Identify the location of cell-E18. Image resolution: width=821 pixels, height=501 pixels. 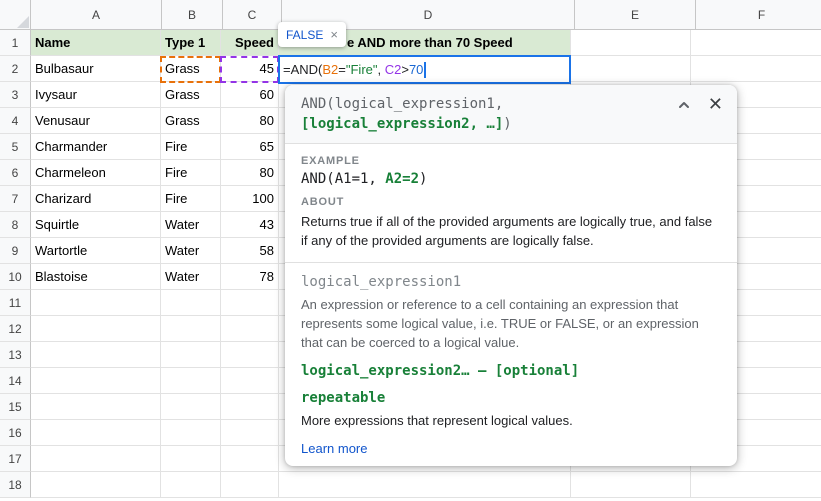
(631, 485).